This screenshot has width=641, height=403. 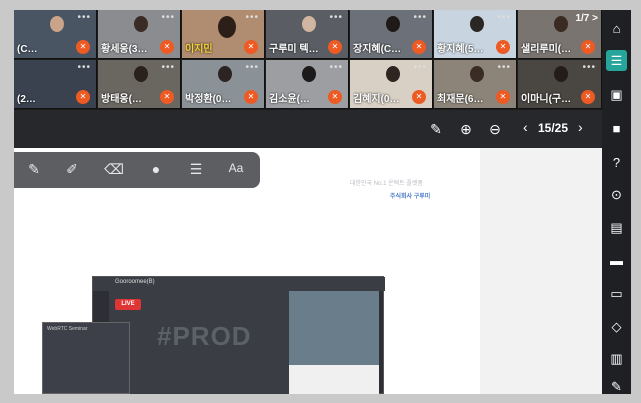 I want to click on zoom-in-icon: ⊕, so click(x=466, y=129).